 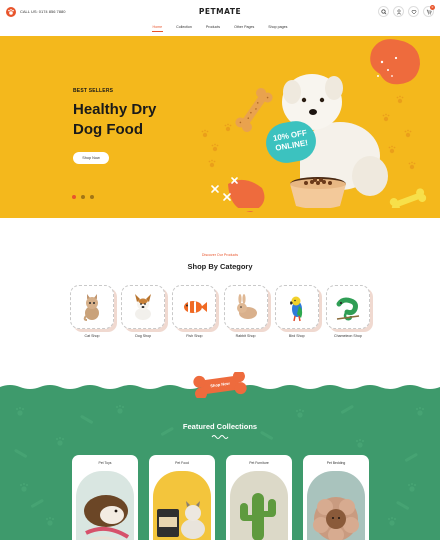 I want to click on food-bowl, so click(x=318, y=193).